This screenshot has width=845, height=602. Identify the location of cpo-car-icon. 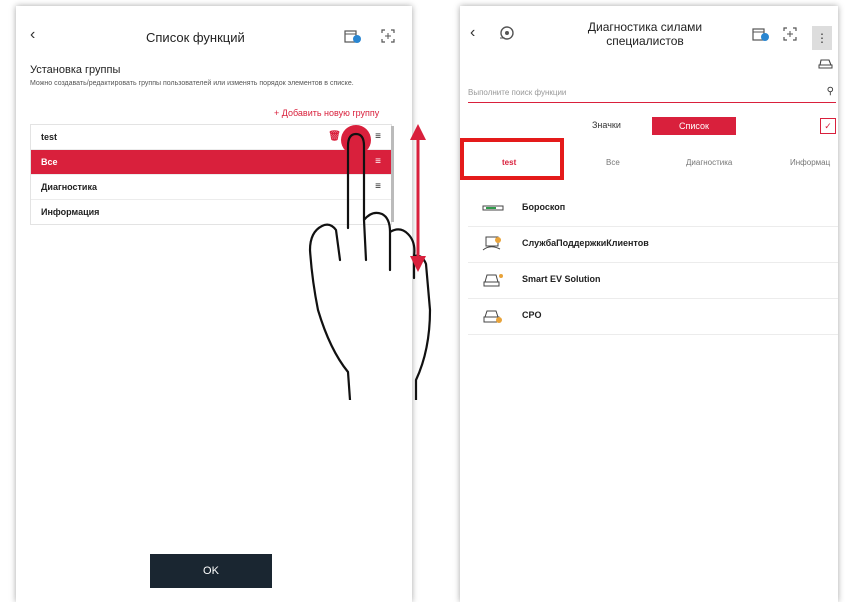
(492, 316).